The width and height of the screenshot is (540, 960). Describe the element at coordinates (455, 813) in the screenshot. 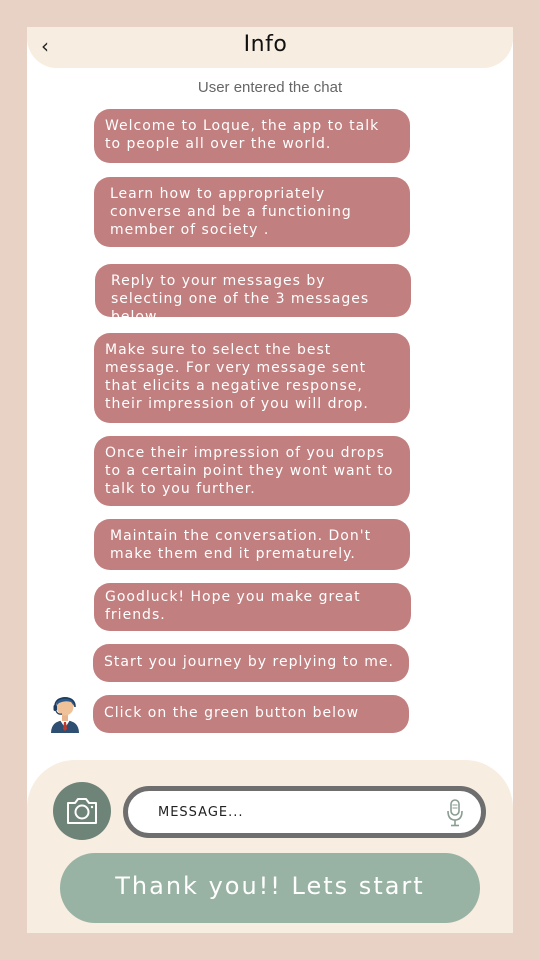

I see `microphone-icon` at that location.